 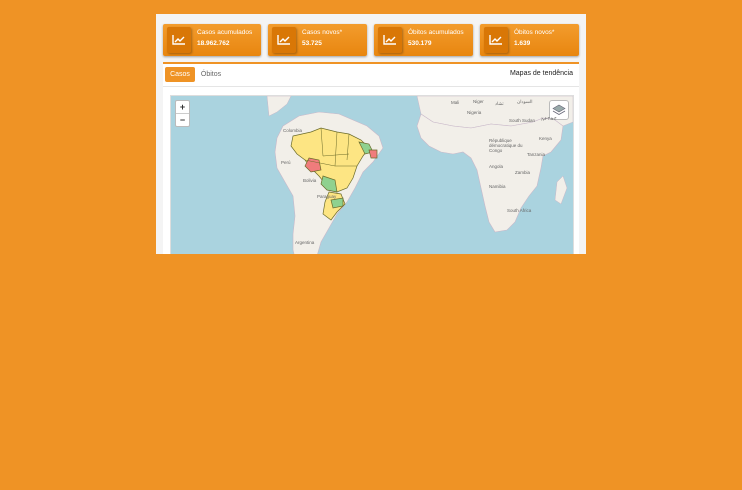 I want to click on map-label-namibia: Namibia, so click(x=497, y=186).